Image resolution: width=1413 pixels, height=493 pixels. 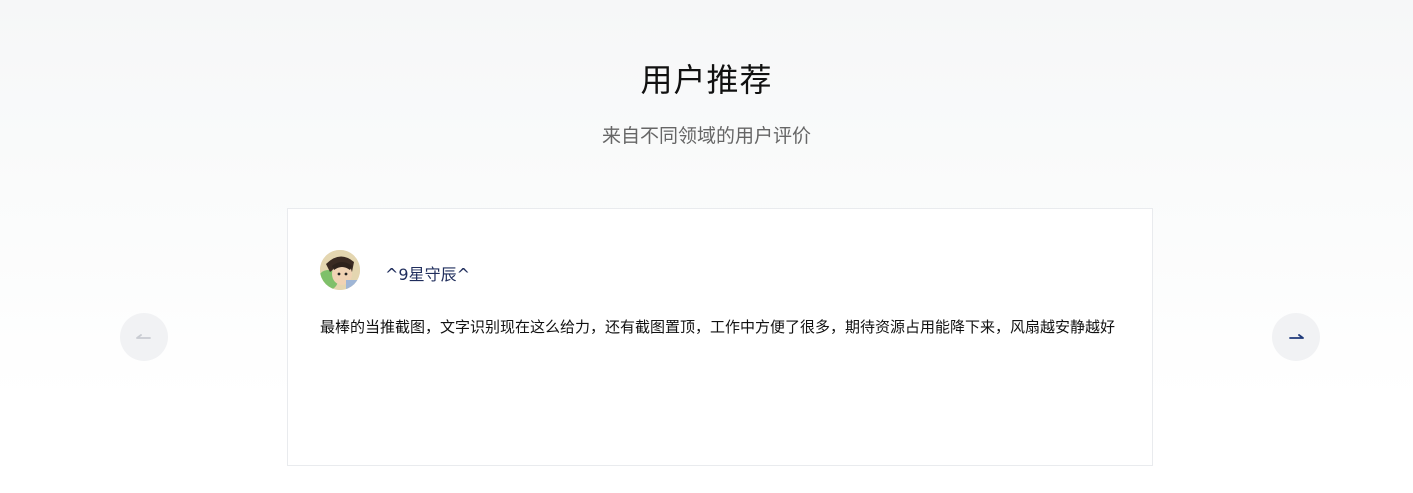 What do you see at coordinates (706, 136) in the screenshot?
I see `section-subtitle: 来自不同领域的用户评价` at bounding box center [706, 136].